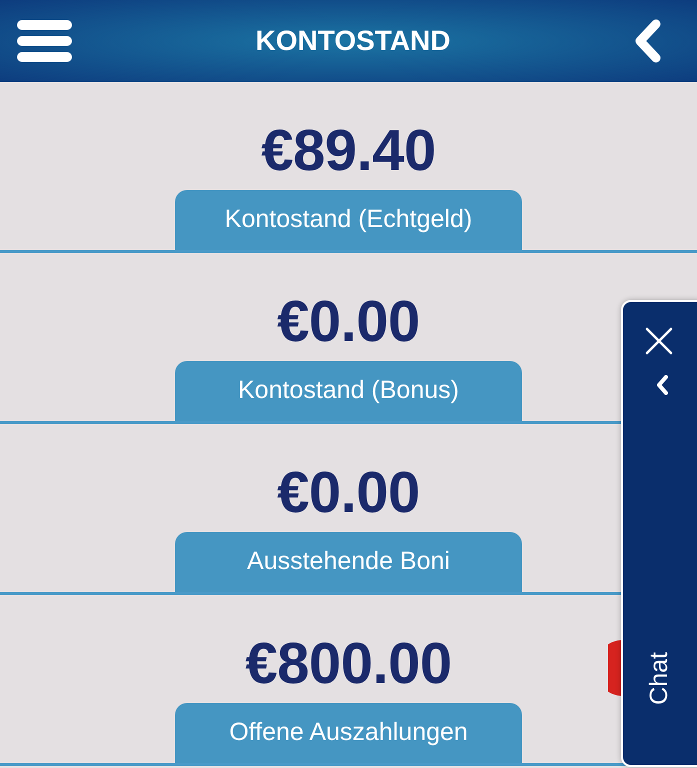 This screenshot has width=697, height=768. What do you see at coordinates (348, 391) in the screenshot?
I see `balance-label: Kontostand (Bonus)` at bounding box center [348, 391].